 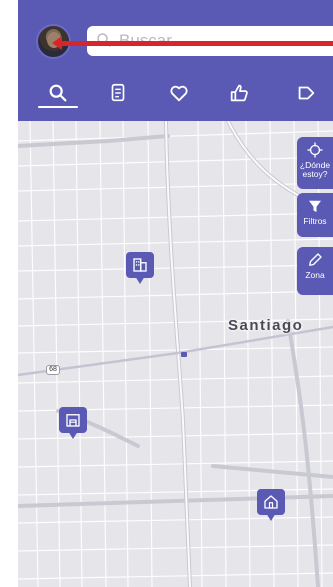 I want to click on tab-favorites, so click(x=179, y=93).